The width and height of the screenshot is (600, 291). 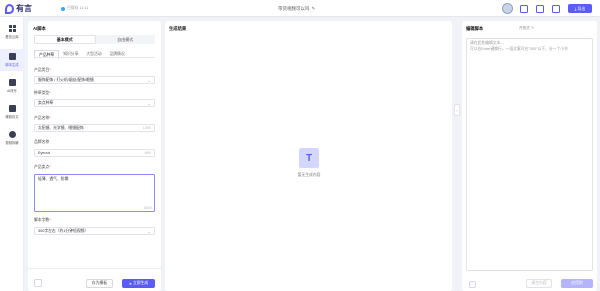 I want to click on length-label-text: 脚本字数, so click(x=42, y=220).